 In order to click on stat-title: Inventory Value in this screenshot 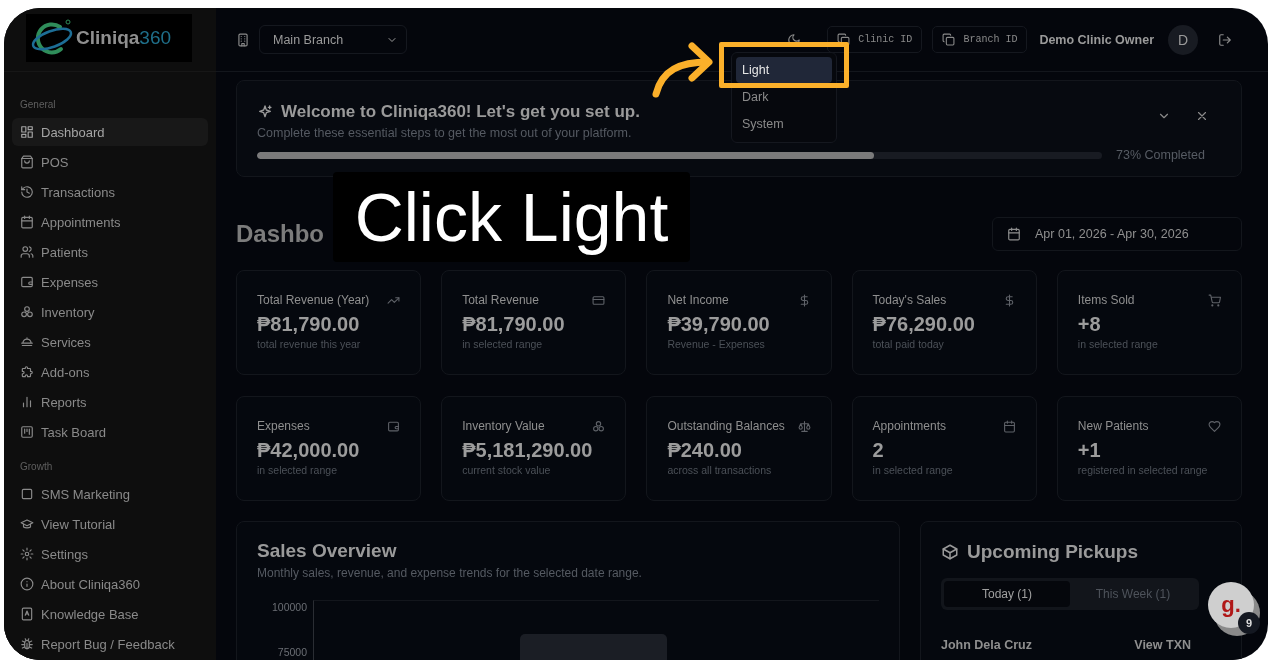, I will do `click(503, 426)`.